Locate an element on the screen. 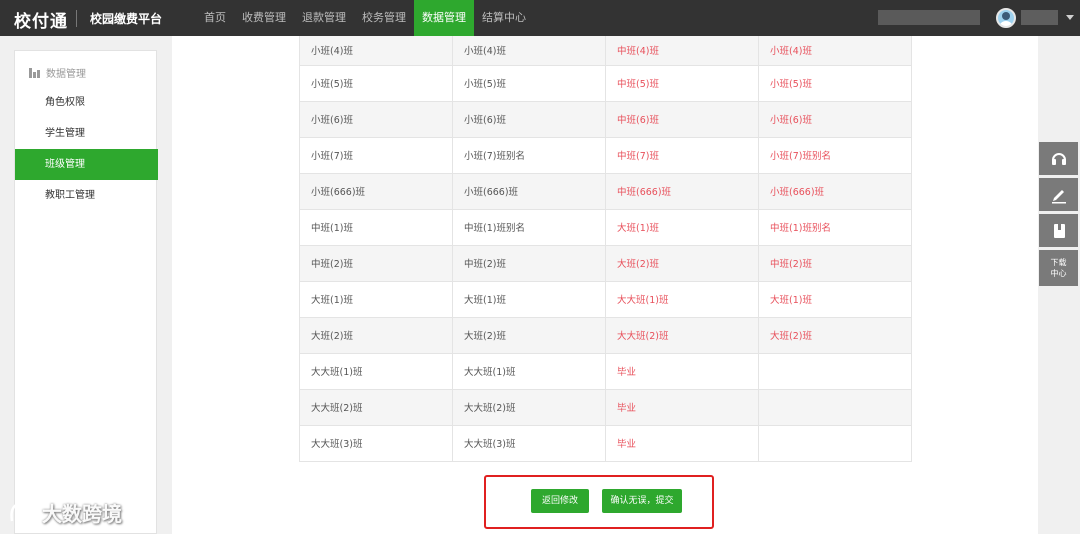  next-class-cell: 中班(666)班 is located at coordinates (682, 191).